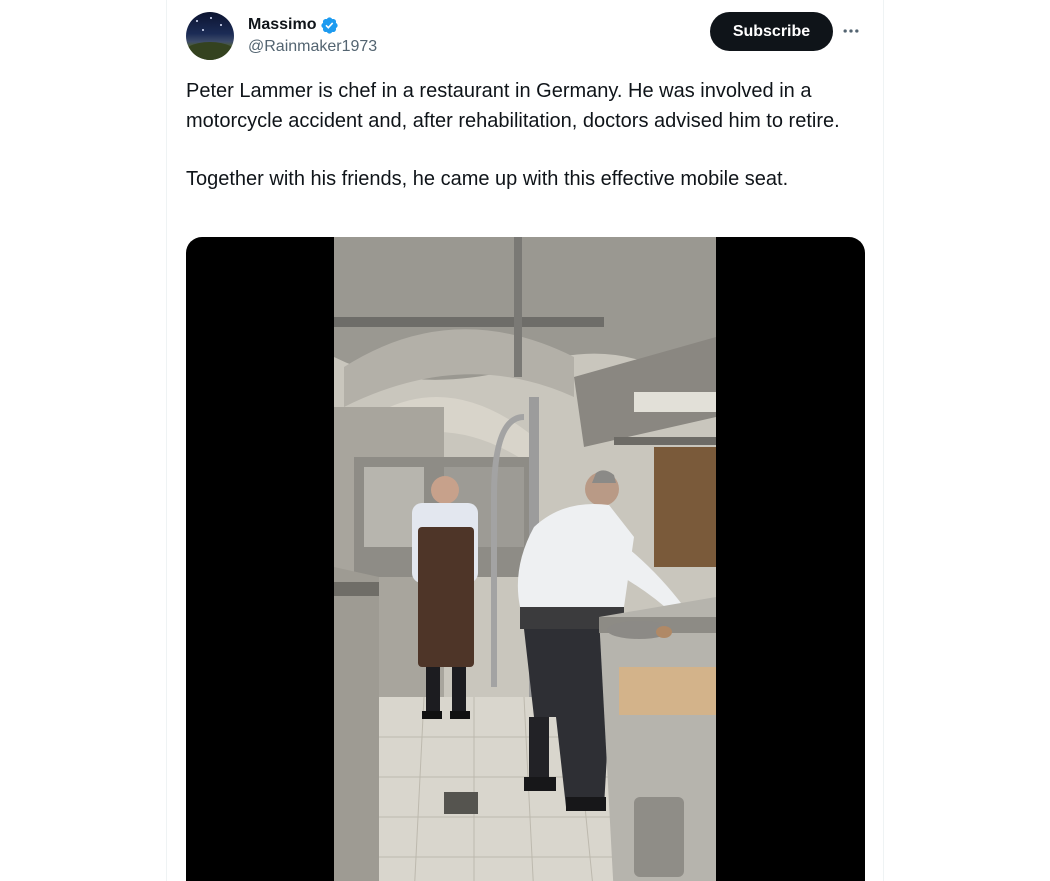  I want to click on avatar-hill, so click(210, 51).